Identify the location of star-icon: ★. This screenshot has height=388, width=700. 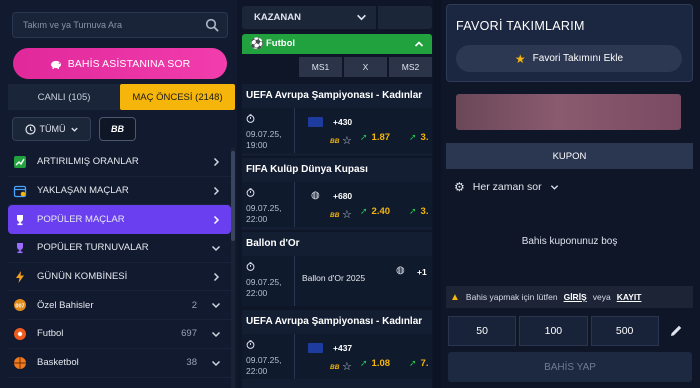
(520, 58).